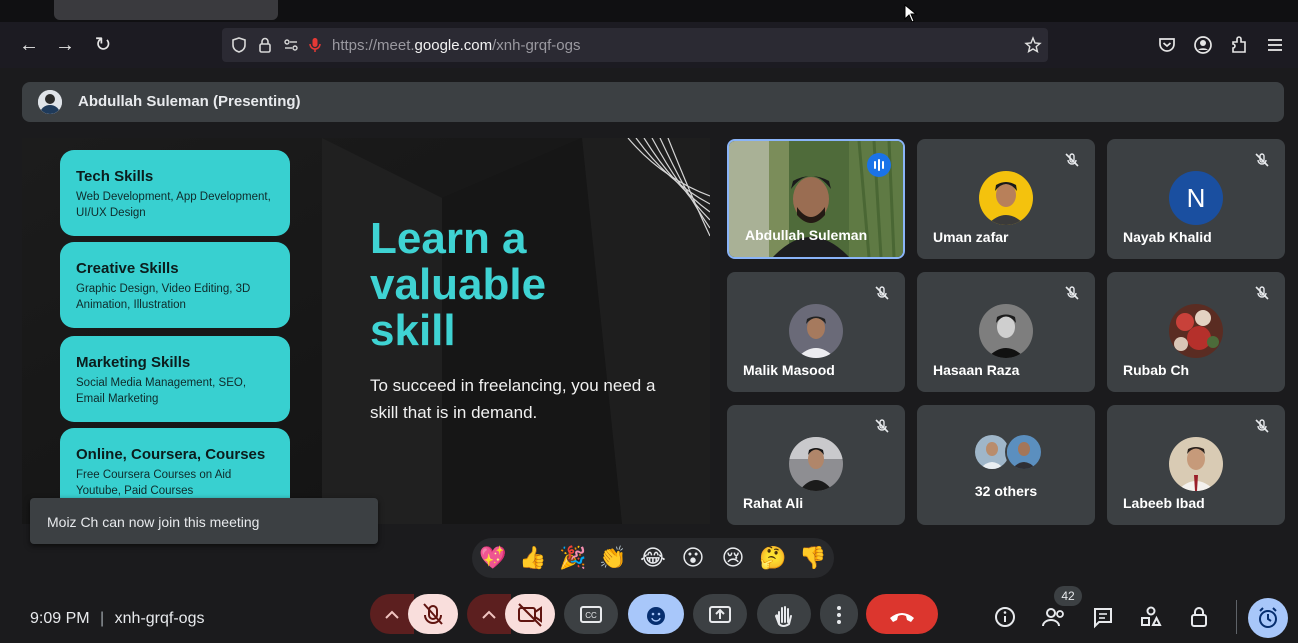  I want to click on more-options-button, so click(839, 614).